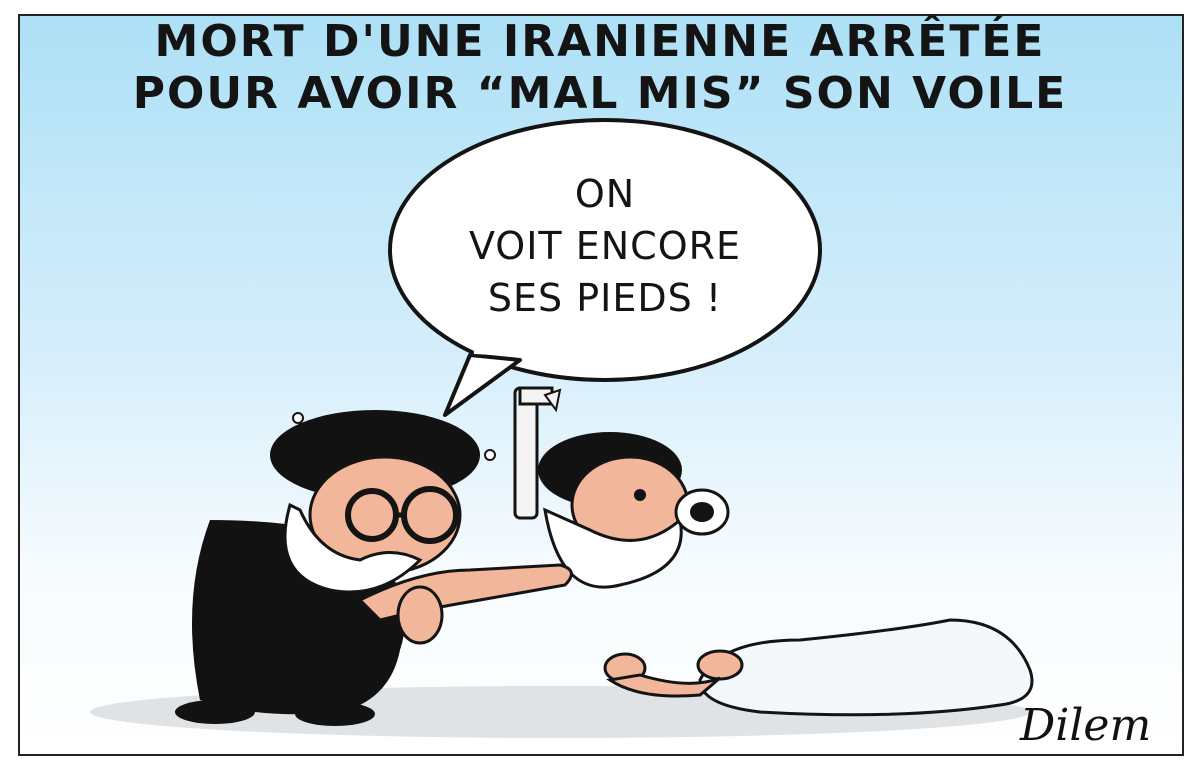 This screenshot has height=771, width=1200. What do you see at coordinates (634, 510) in the screenshot?
I see `second-cleric` at bounding box center [634, 510].